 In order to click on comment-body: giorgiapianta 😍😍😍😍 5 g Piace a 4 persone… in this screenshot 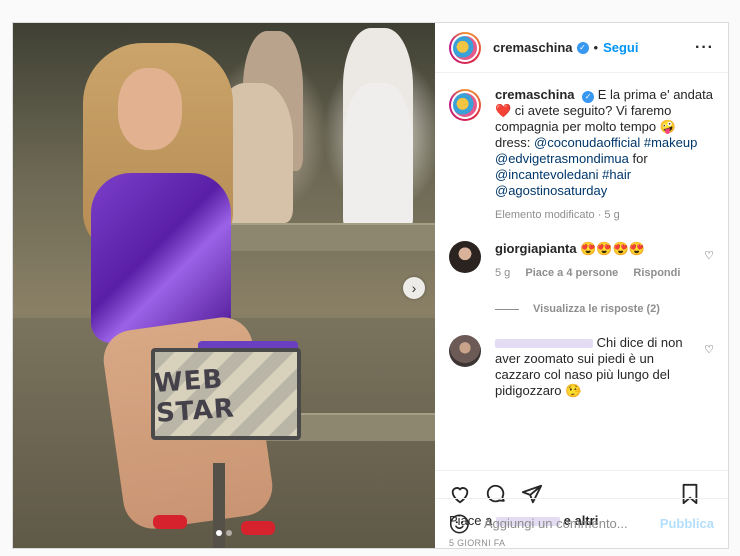, I will do `click(596, 261)`.